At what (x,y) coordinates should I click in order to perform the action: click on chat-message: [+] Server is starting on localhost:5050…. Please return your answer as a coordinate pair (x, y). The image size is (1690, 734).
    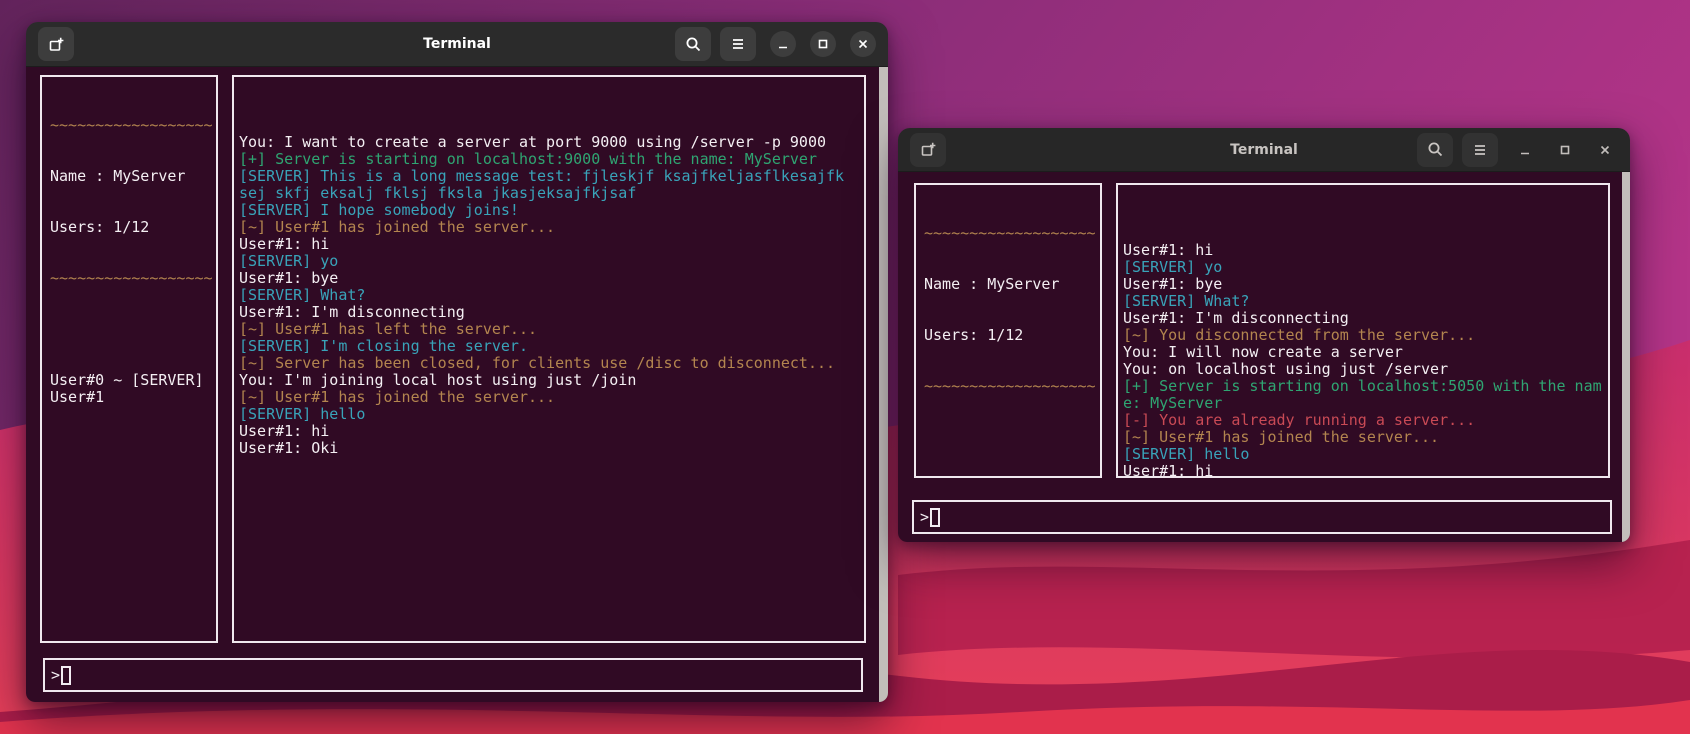
    Looking at the image, I should click on (1362, 386).